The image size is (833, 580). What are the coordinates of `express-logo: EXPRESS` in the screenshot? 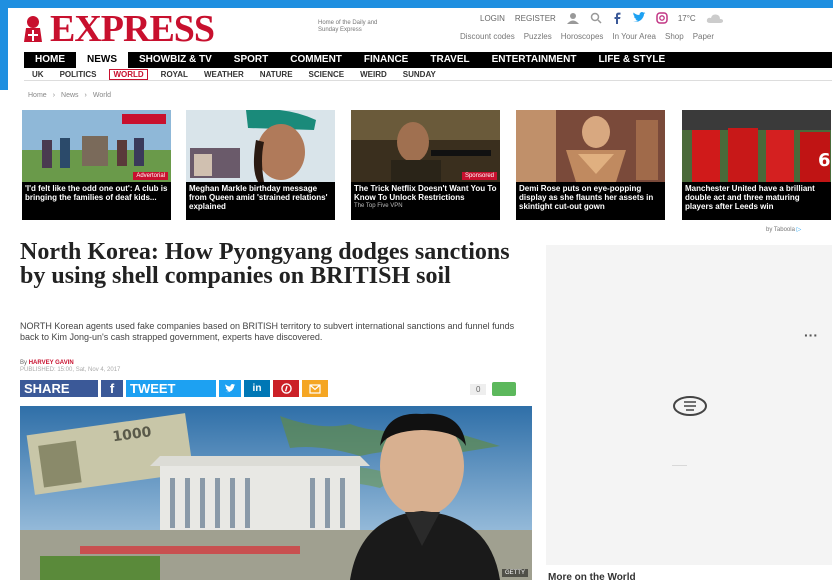 It's located at (117, 29).